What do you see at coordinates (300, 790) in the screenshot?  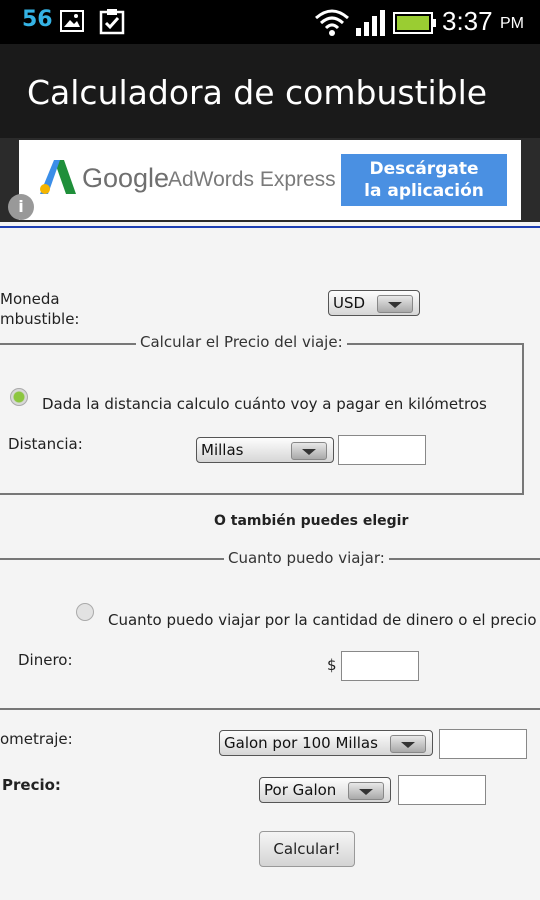 I see `price-select-value: Por Galon` at bounding box center [300, 790].